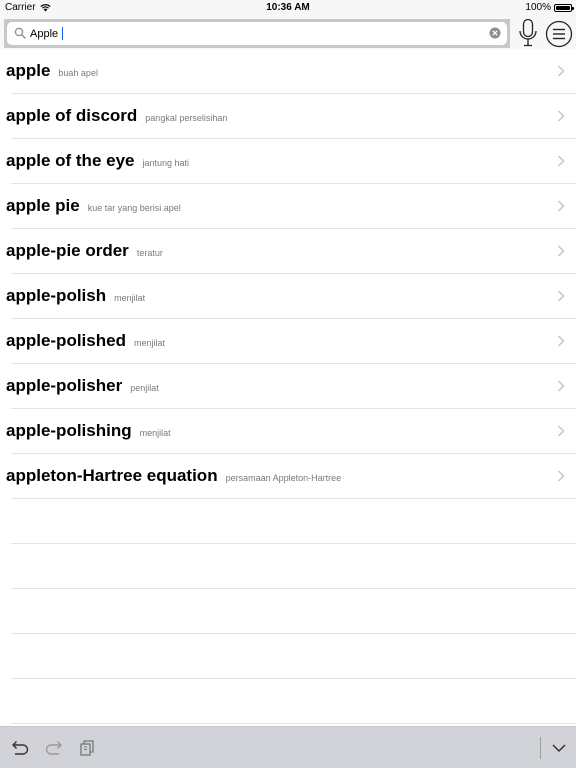 The image size is (576, 768). What do you see at coordinates (52, 71) in the screenshot?
I see `list-item-content: apple buah apel` at bounding box center [52, 71].